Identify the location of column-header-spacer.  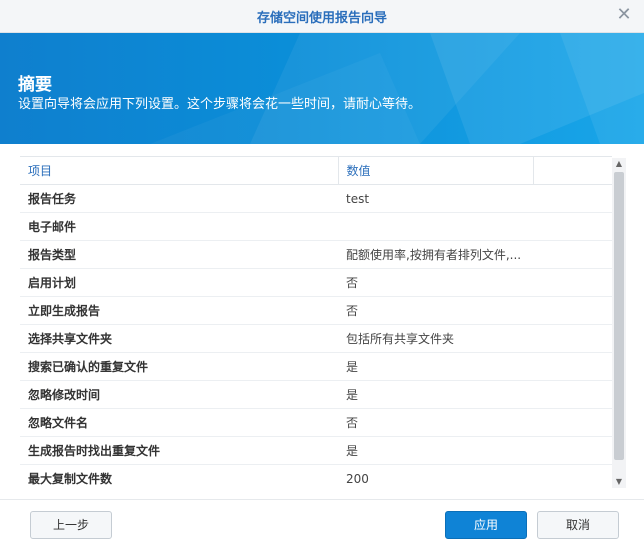
(572, 170).